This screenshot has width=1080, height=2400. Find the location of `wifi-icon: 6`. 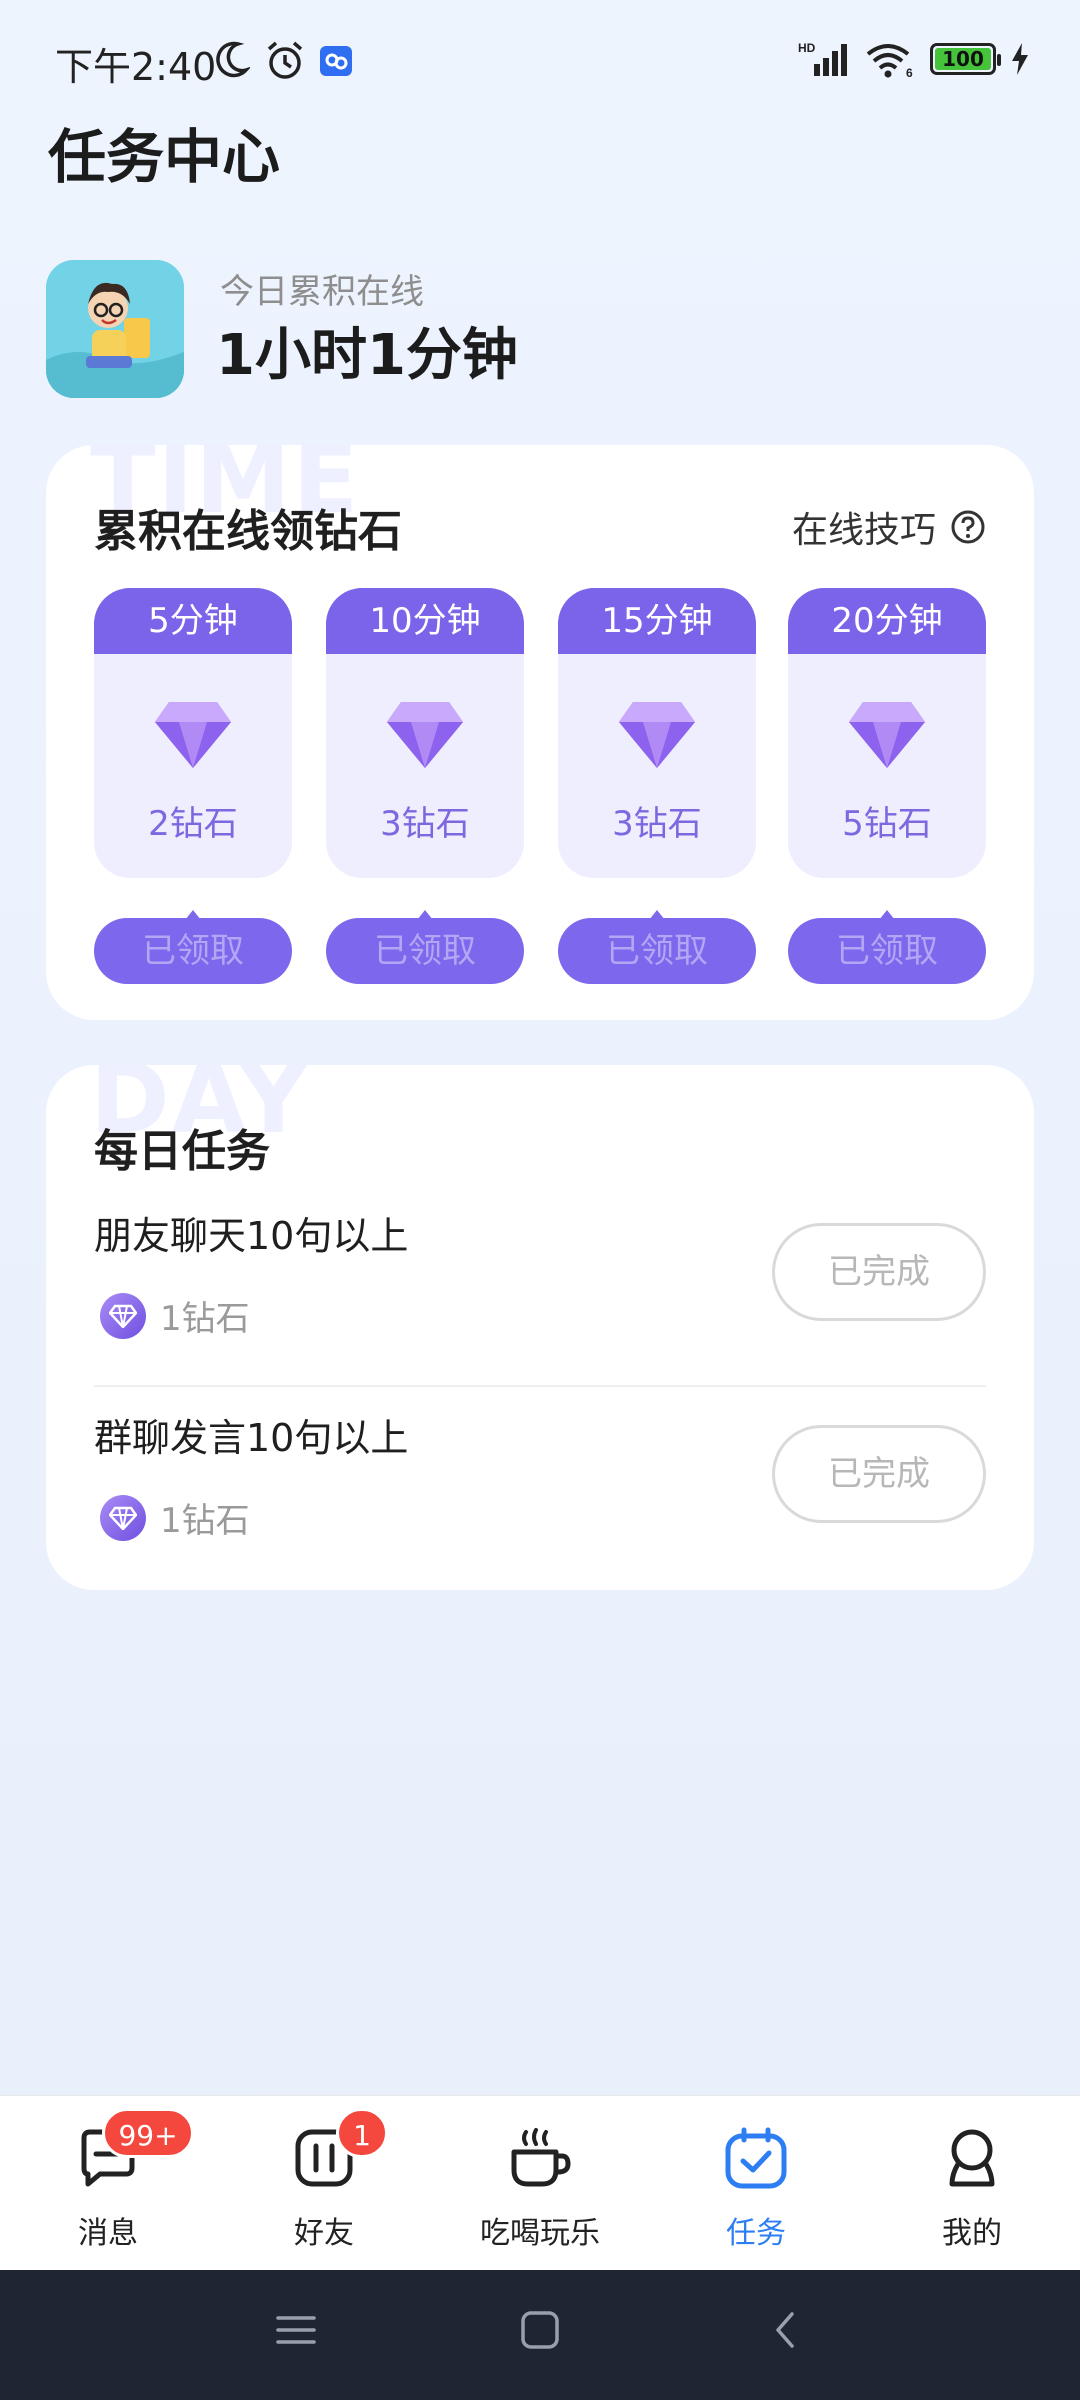

wifi-icon: 6 is located at coordinates (889, 61).